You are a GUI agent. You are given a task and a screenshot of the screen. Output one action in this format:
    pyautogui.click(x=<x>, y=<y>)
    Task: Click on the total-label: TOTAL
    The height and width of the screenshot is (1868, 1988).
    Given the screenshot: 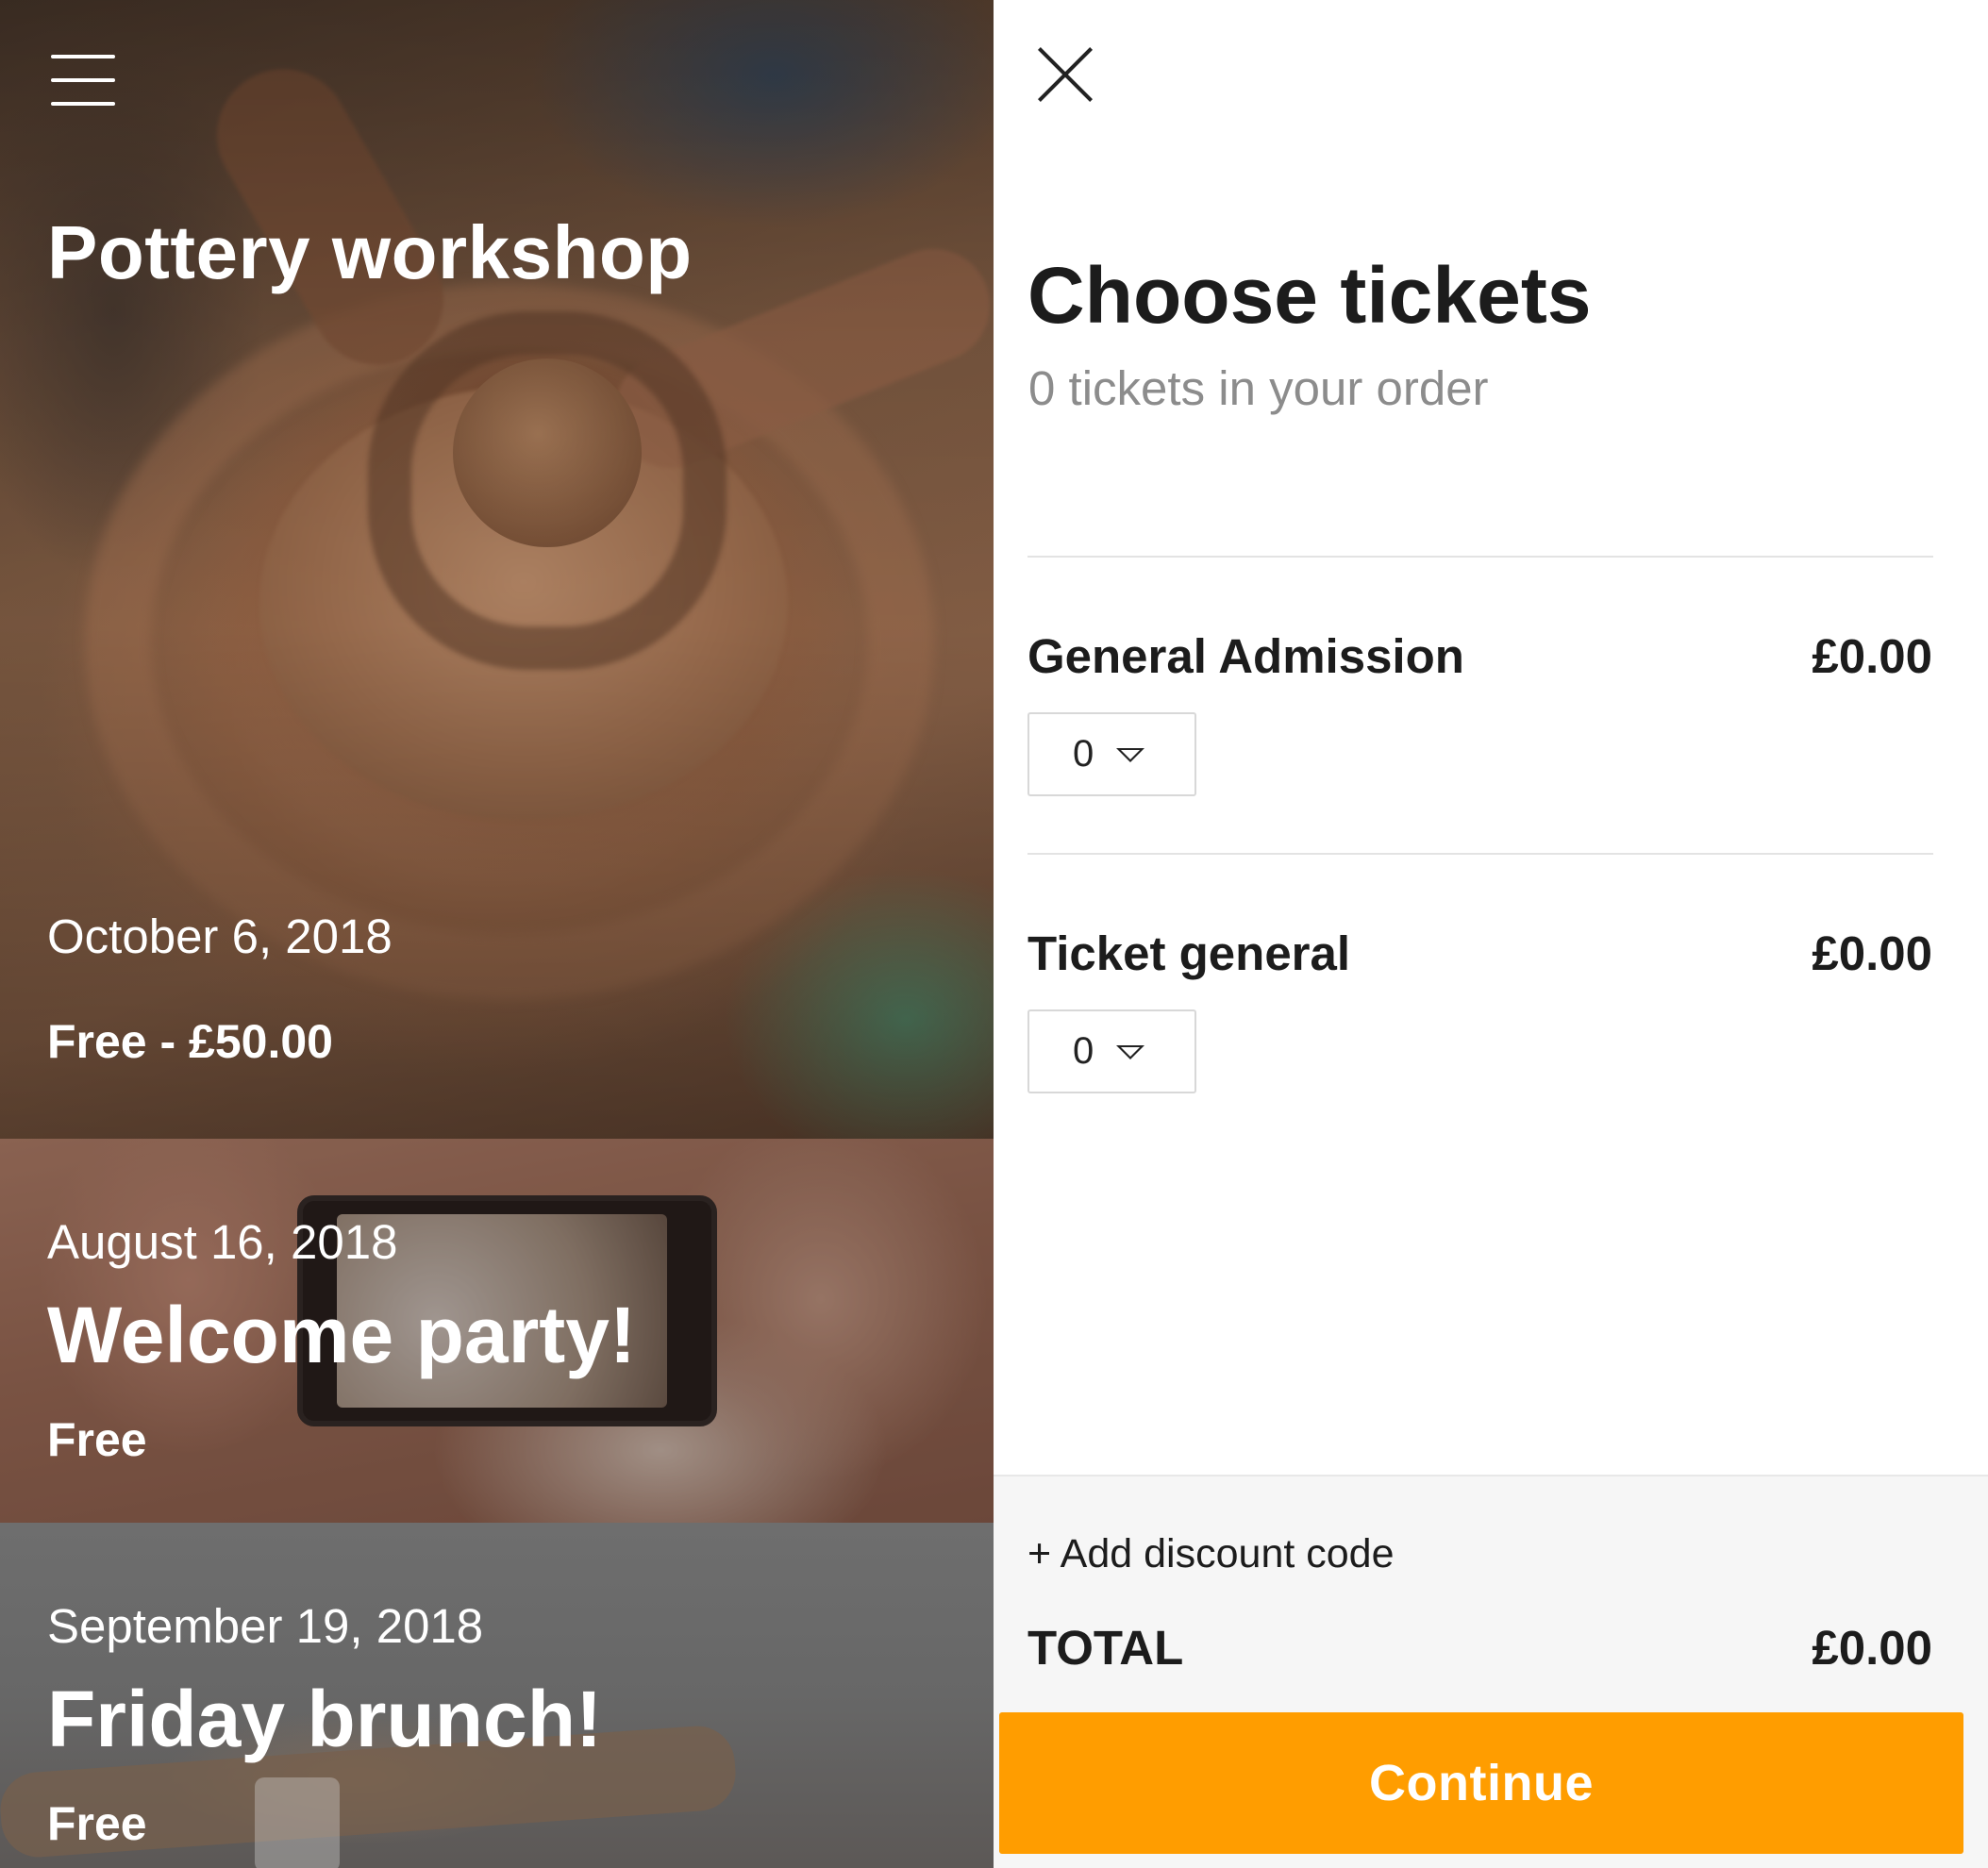 What is the action you would take?
    pyautogui.click(x=1105, y=1648)
    